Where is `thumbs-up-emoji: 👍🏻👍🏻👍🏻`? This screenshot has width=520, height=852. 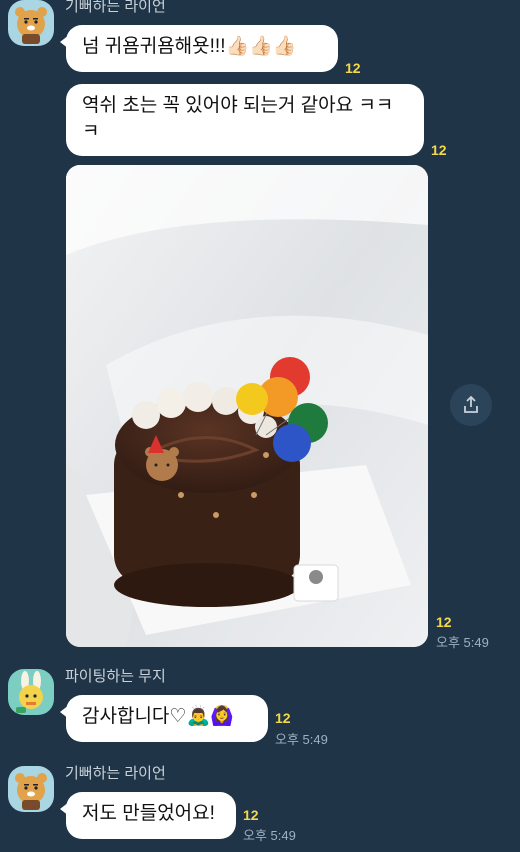
thumbs-up-emoji: 👍🏻👍🏻👍🏻 is located at coordinates (261, 46).